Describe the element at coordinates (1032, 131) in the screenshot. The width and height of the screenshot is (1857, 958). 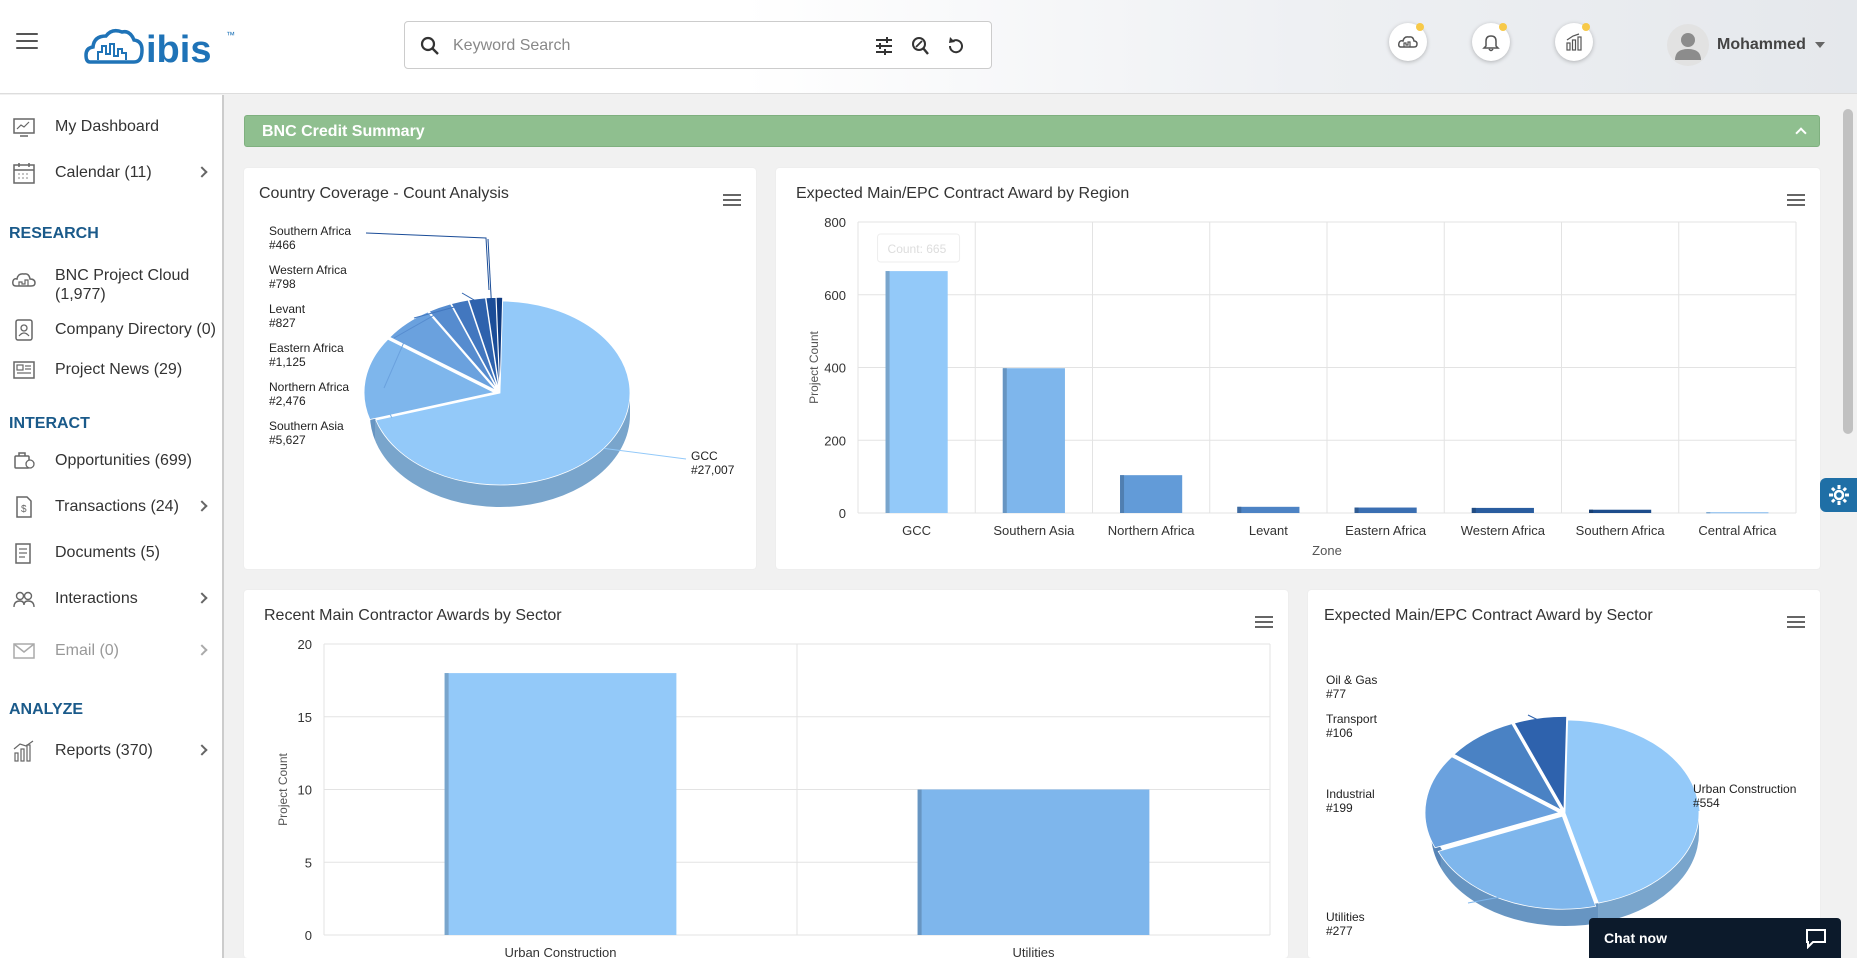
I see `credit-summary-banner: BNC Credit Summary` at that location.